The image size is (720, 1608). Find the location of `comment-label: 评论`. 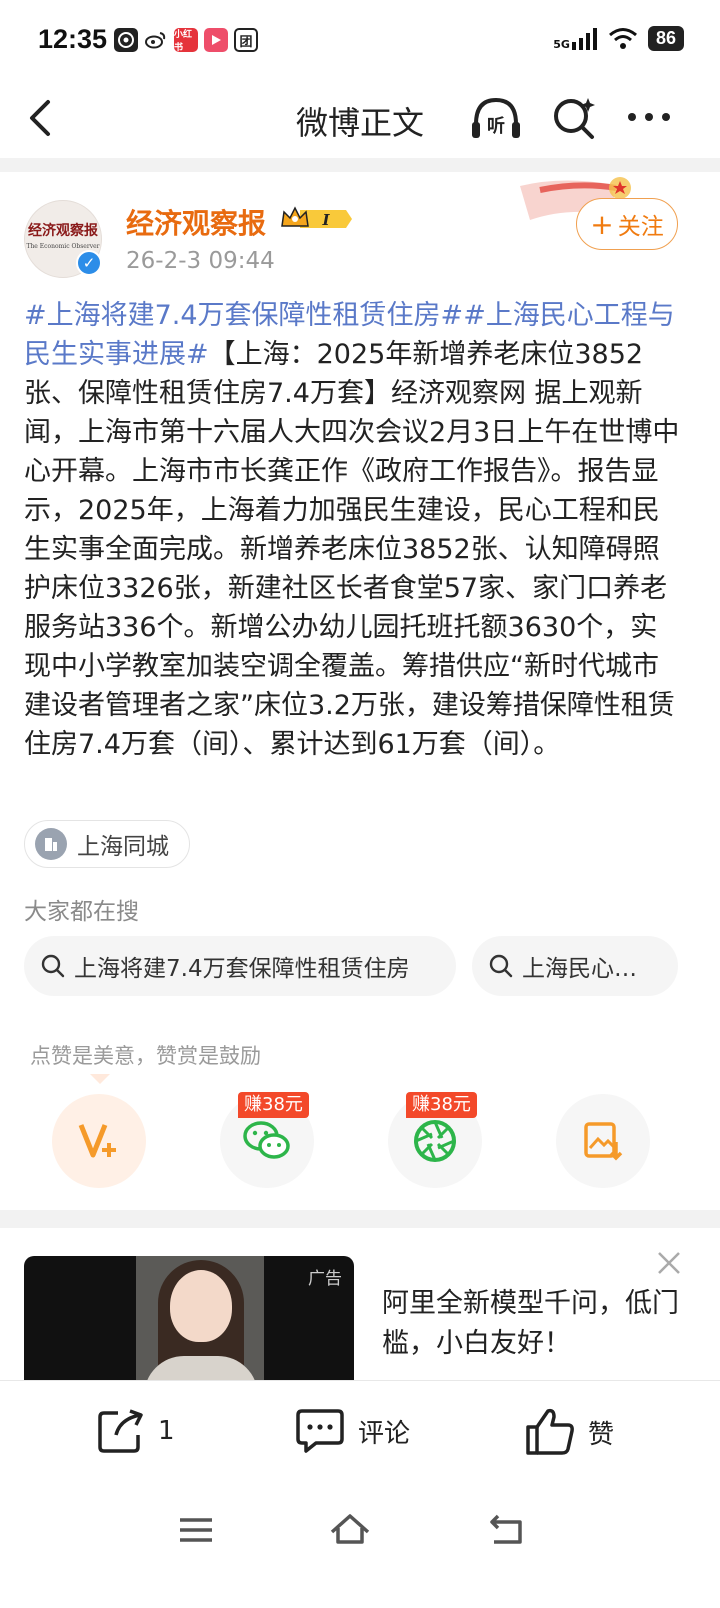

comment-label: 评论 is located at coordinates (384, 1433).